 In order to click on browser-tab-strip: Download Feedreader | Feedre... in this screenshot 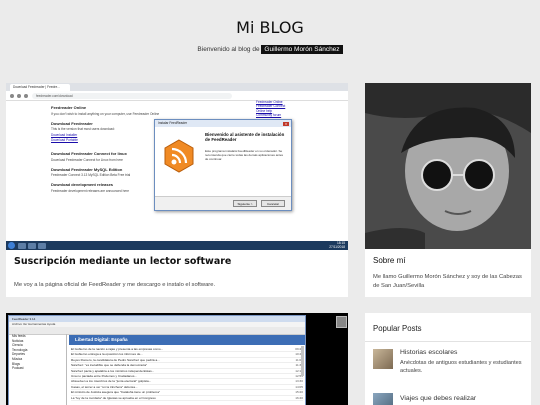, I will do `click(177, 87)`.